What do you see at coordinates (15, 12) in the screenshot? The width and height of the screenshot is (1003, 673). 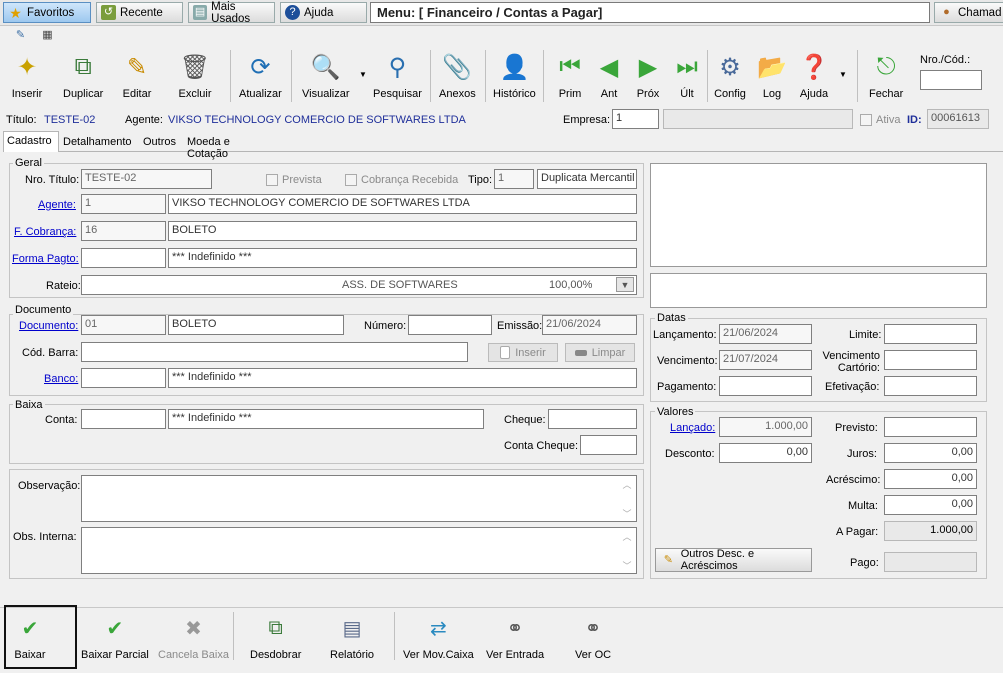 I see `star-icon: ★` at bounding box center [15, 12].